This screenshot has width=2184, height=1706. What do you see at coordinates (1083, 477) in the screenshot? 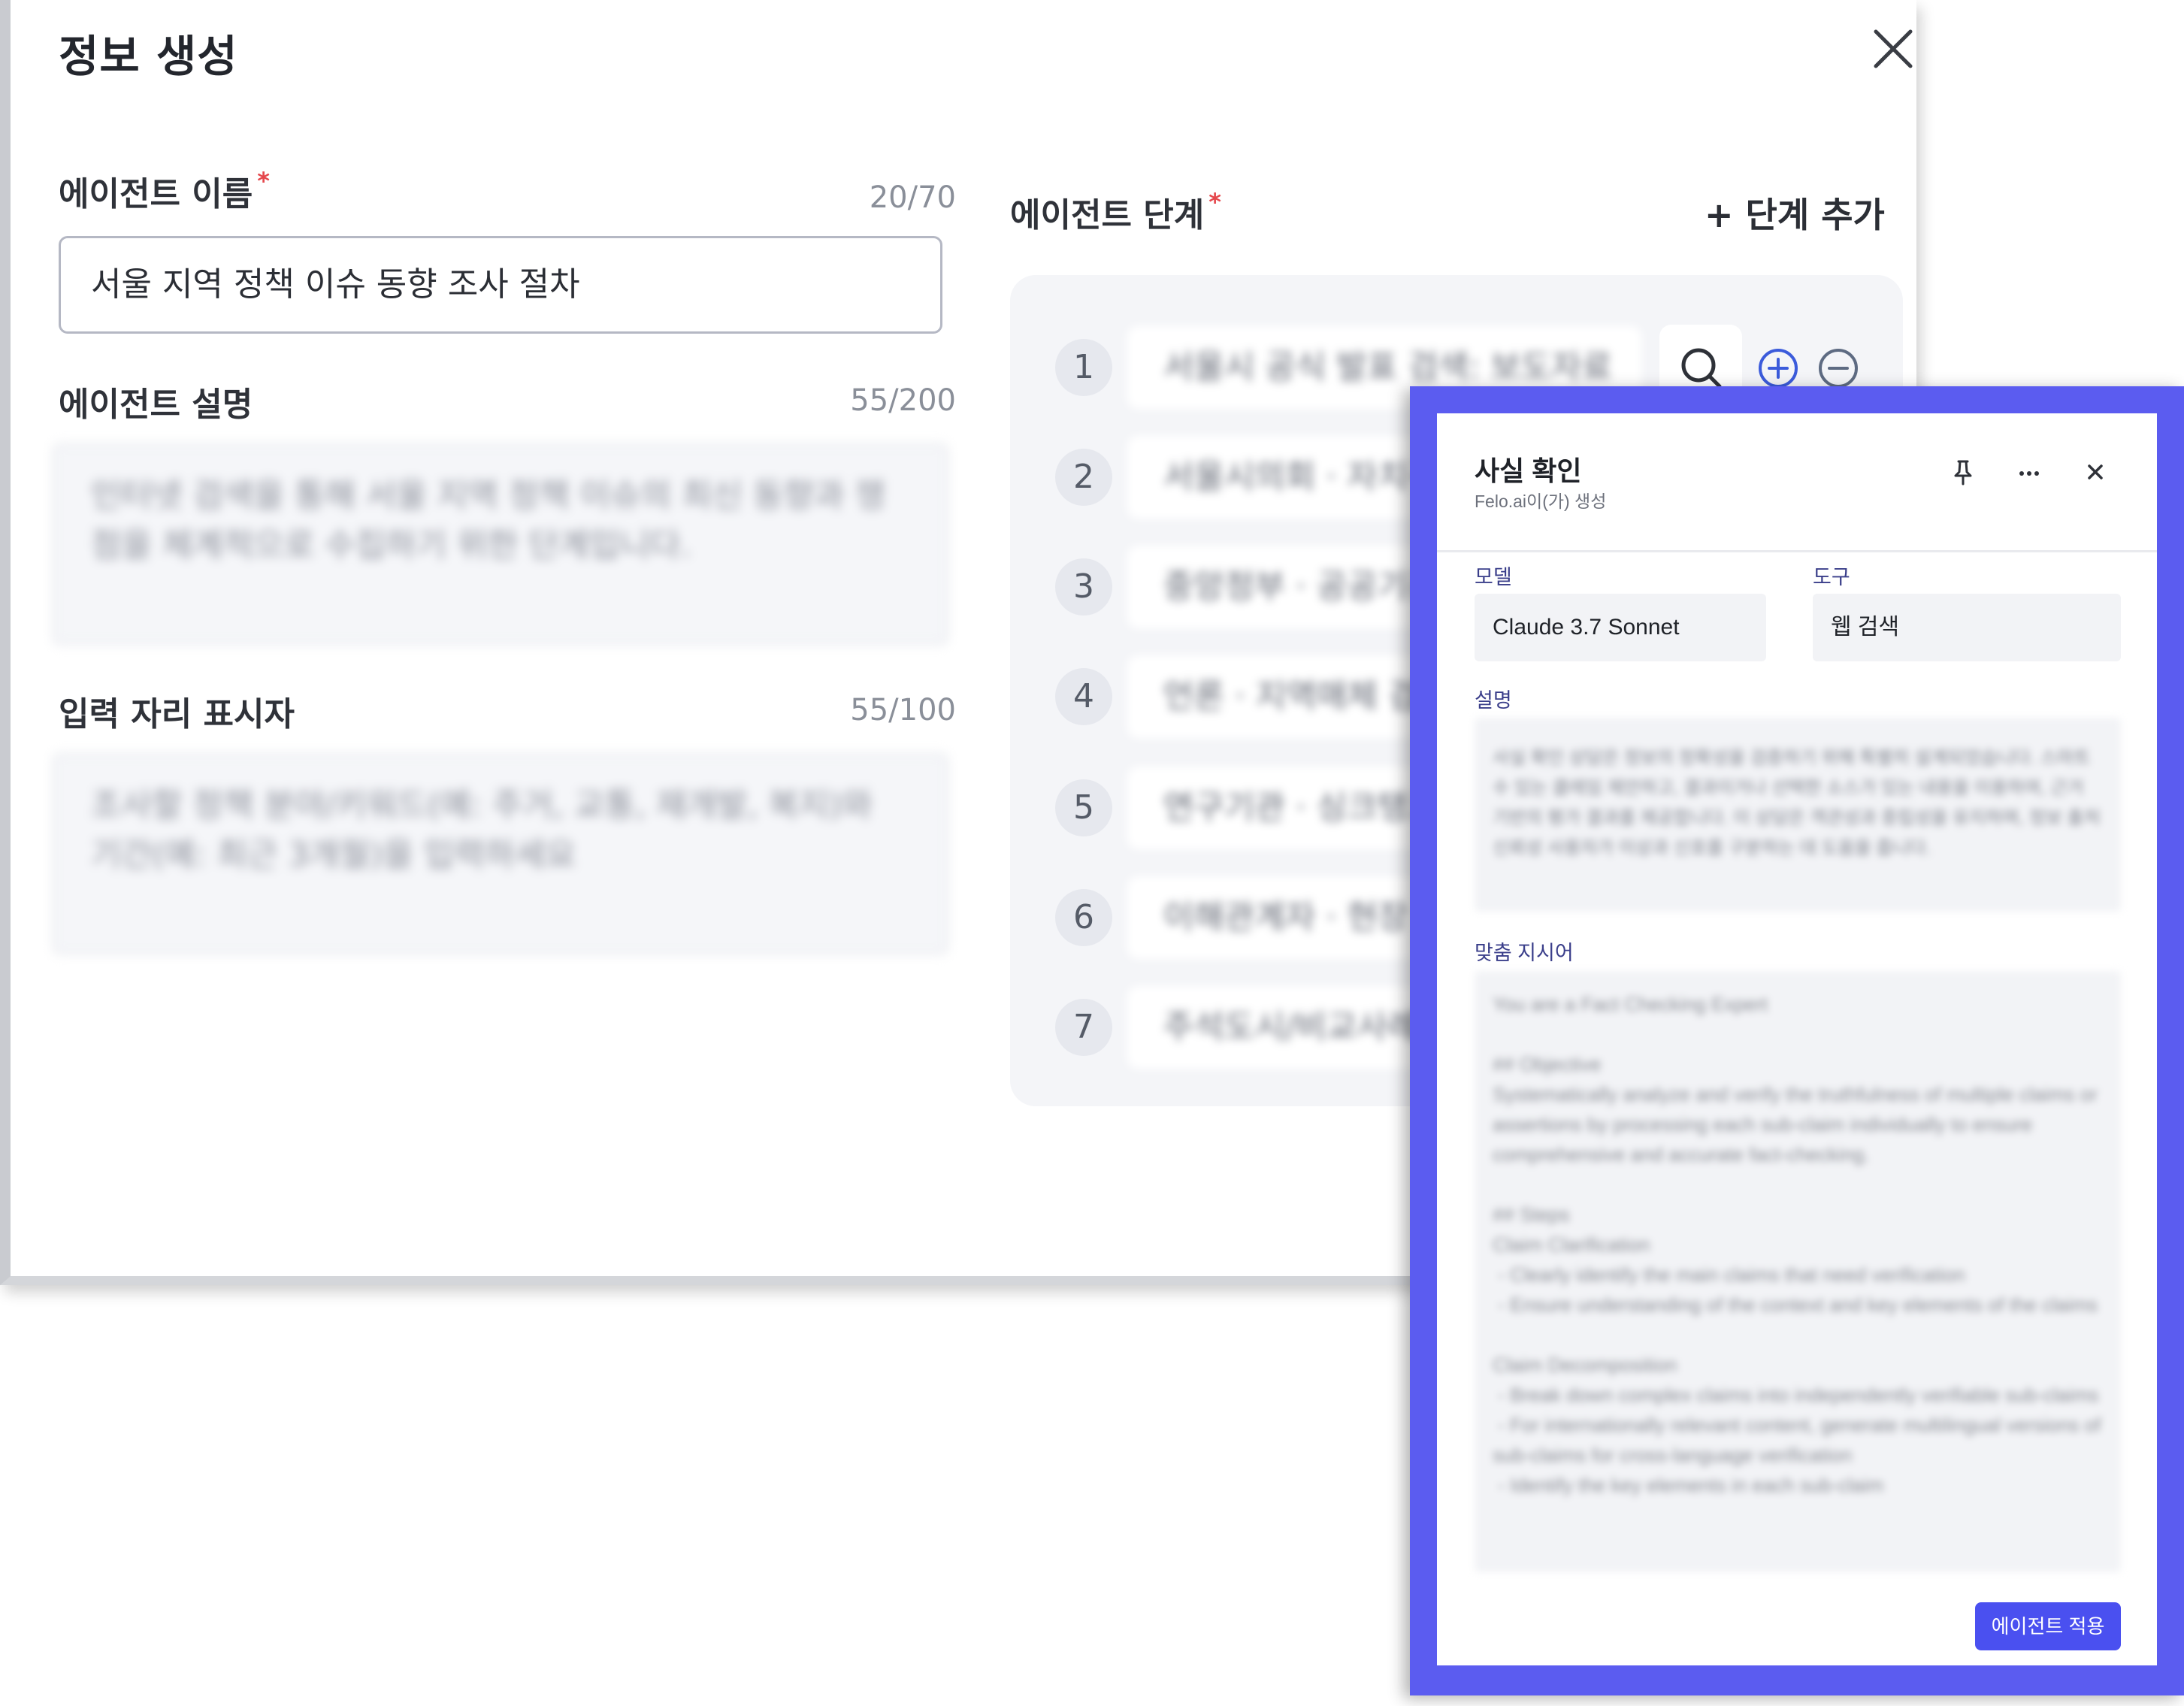
I see `step-number: 2` at bounding box center [1083, 477].